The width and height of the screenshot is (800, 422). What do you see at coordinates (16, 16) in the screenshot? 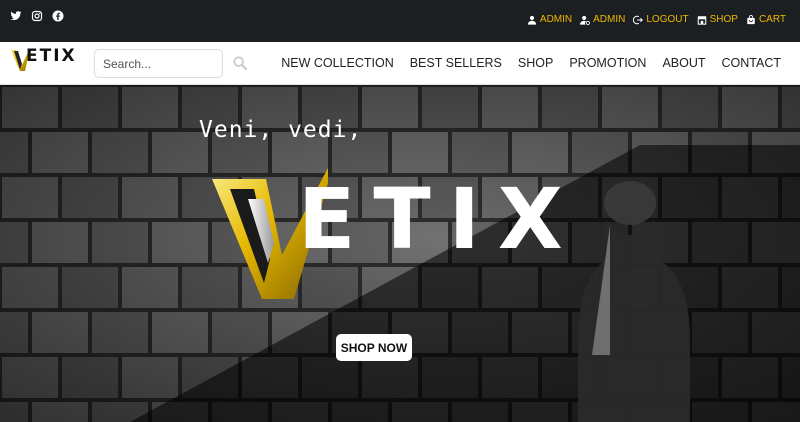
I see `twitter-icon` at bounding box center [16, 16].